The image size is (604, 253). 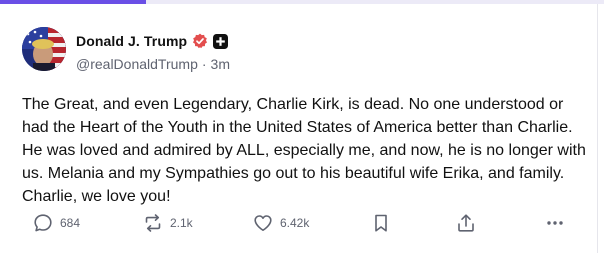 I want to click on repost-count: 2.1k, so click(x=181, y=223).